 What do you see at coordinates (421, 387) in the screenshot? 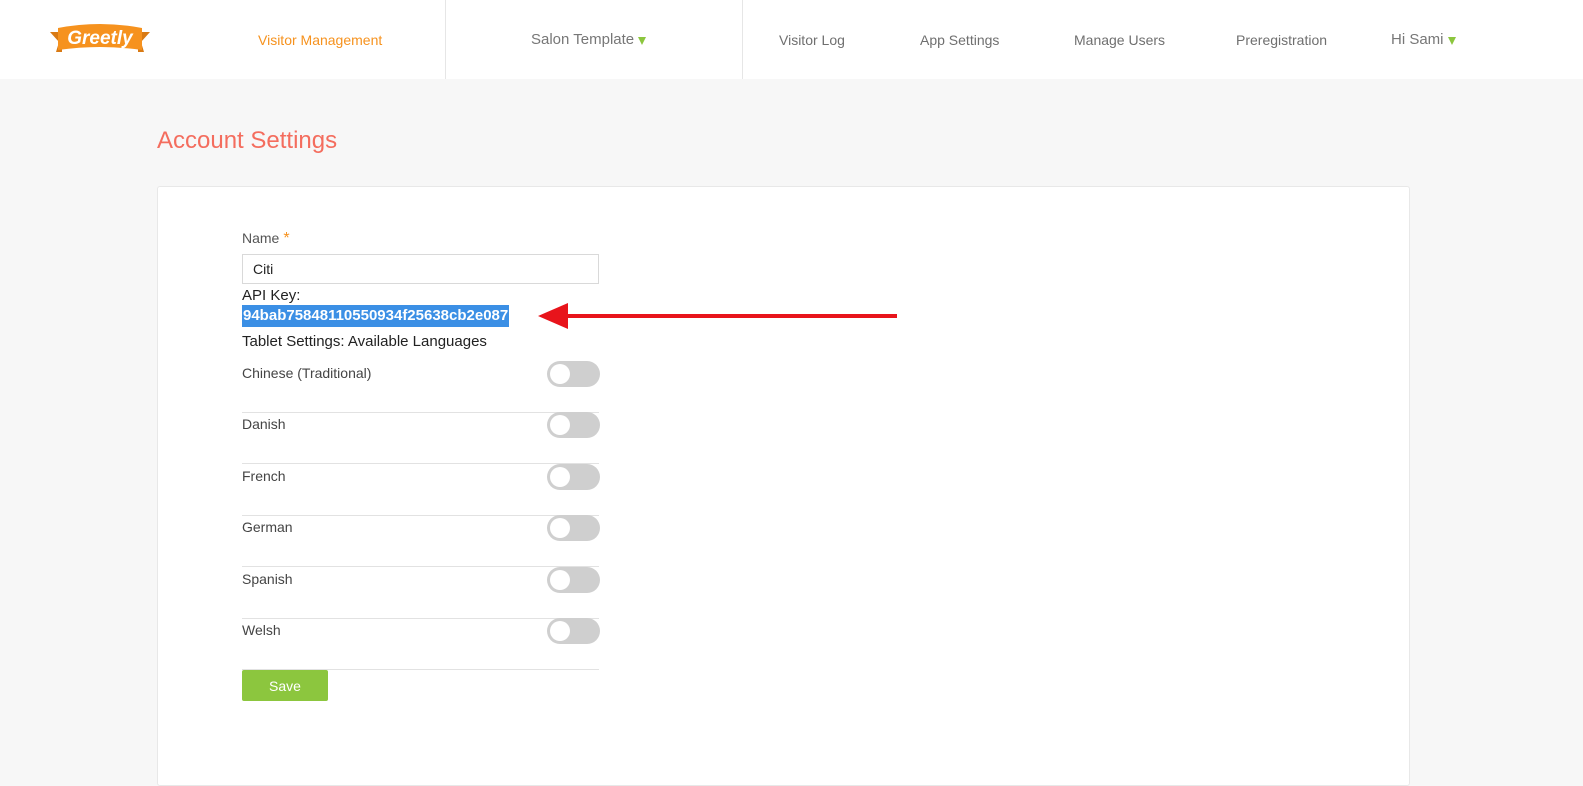
I see `language-row-chinese-traditional: Chinese (Traditional)` at bounding box center [421, 387].